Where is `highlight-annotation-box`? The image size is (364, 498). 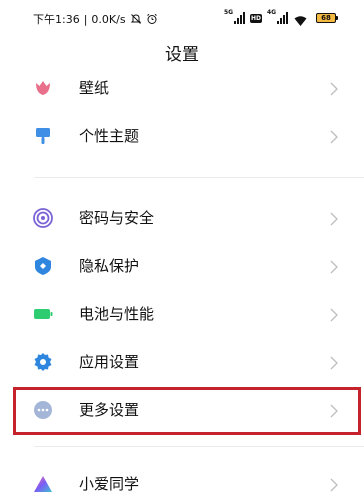
highlight-annotation-box is located at coordinates (187, 411).